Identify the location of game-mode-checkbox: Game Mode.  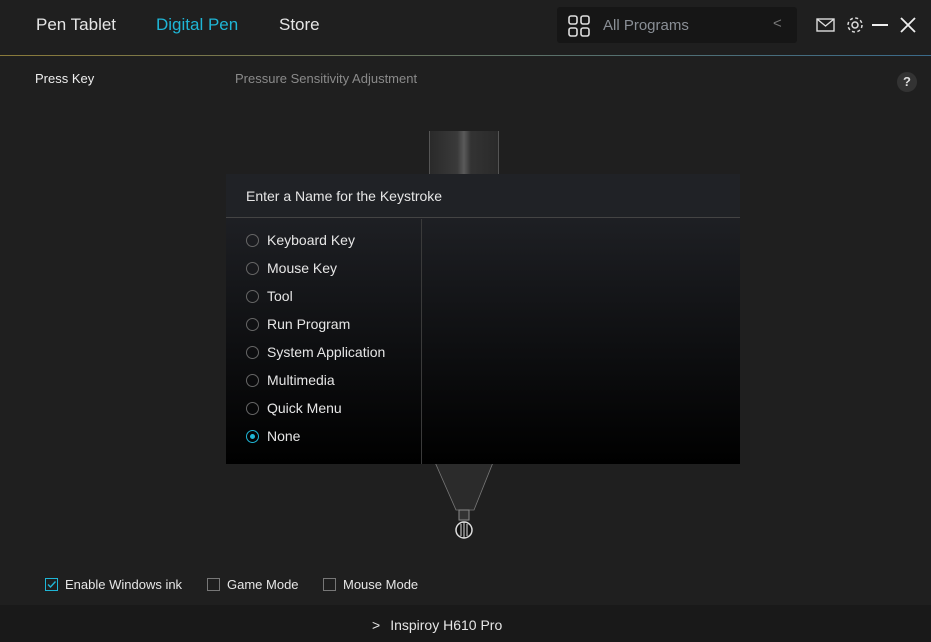
(253, 584).